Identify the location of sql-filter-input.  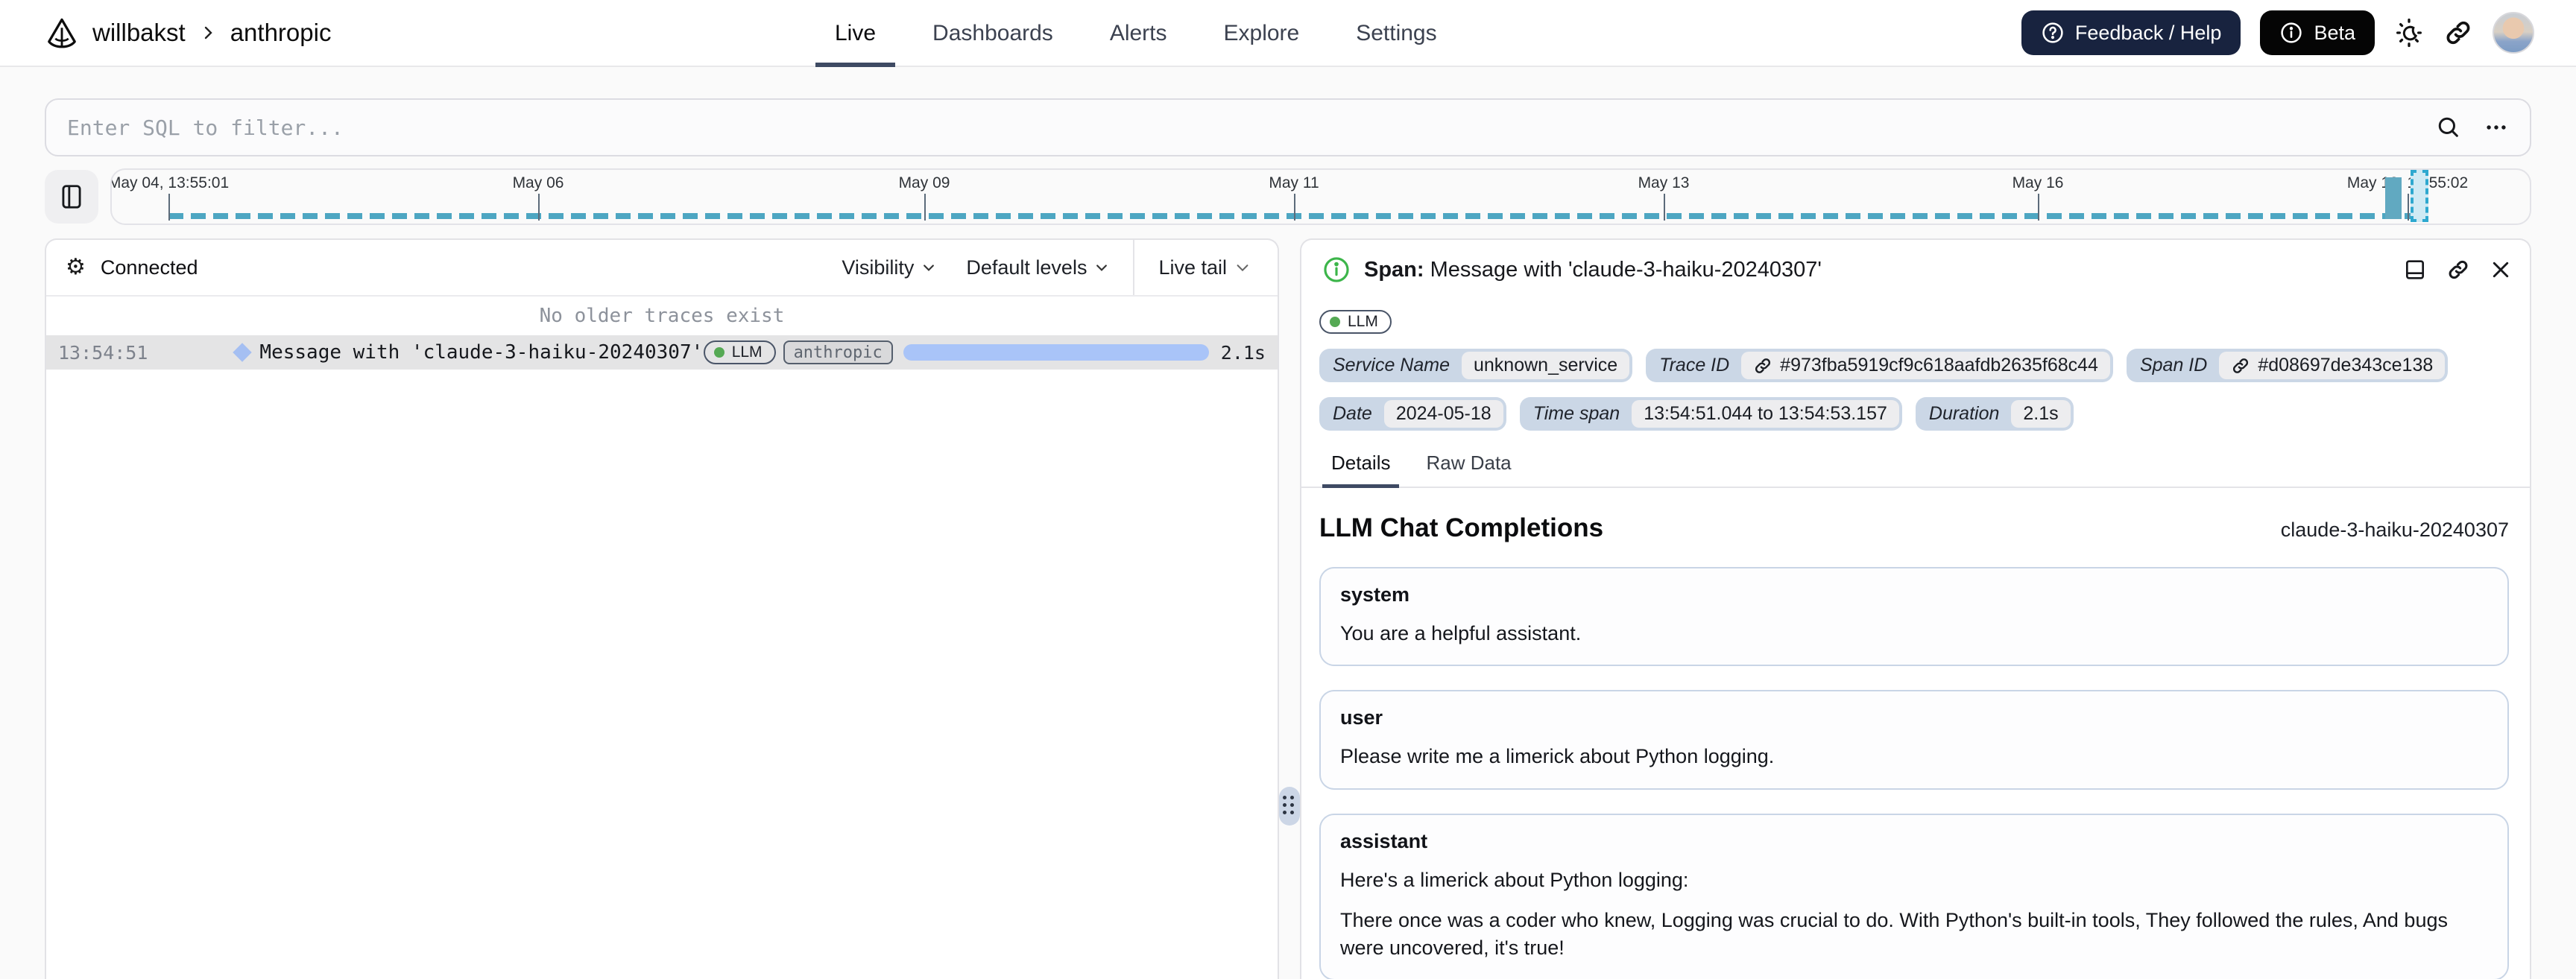
(1251, 128).